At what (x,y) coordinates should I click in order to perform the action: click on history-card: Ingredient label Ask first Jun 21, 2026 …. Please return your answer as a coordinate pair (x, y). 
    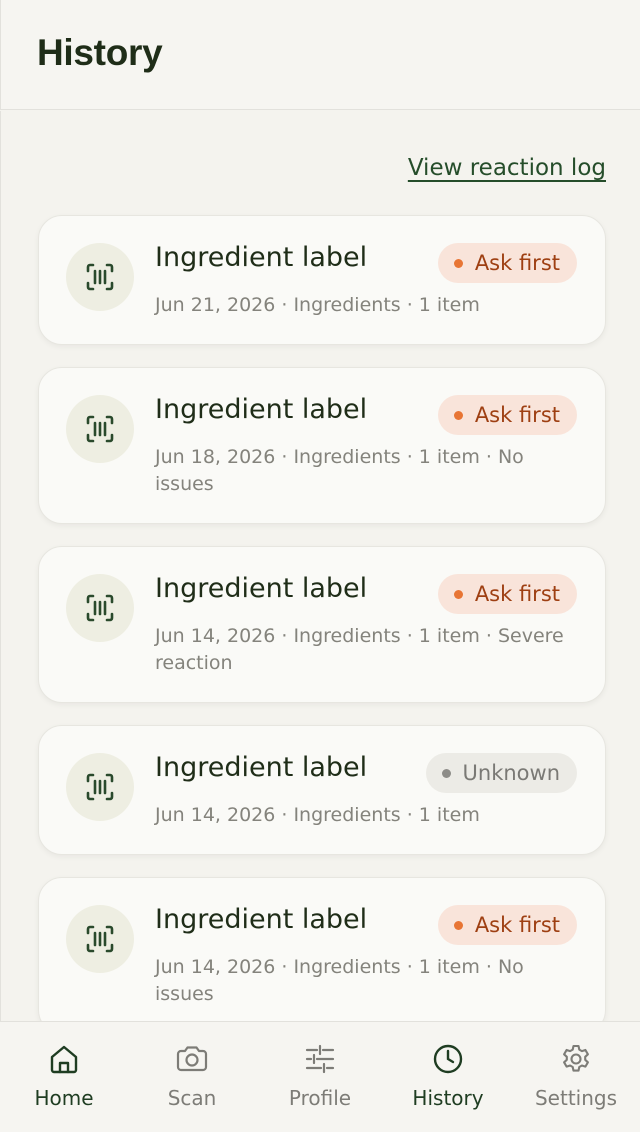
    Looking at the image, I should click on (322, 280).